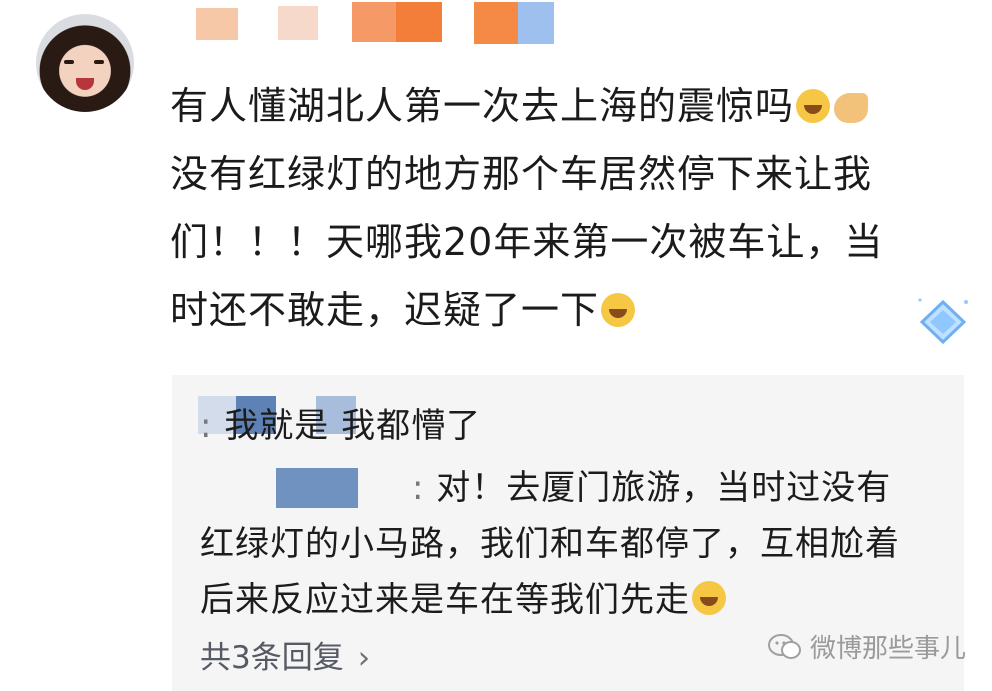  What do you see at coordinates (85, 63) in the screenshot?
I see `avatar` at bounding box center [85, 63].